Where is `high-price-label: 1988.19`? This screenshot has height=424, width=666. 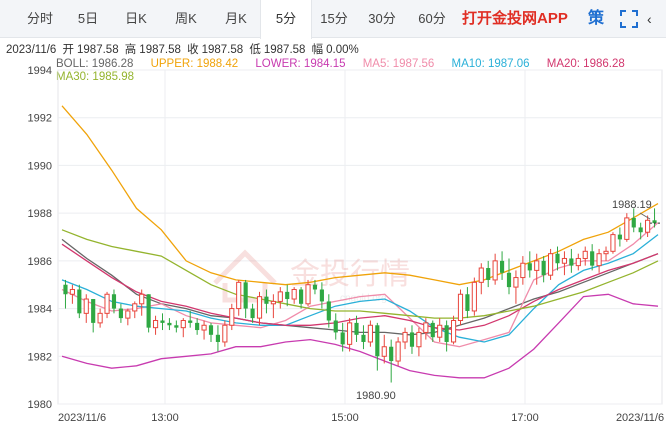 high-price-label: 1988.19 is located at coordinates (632, 205).